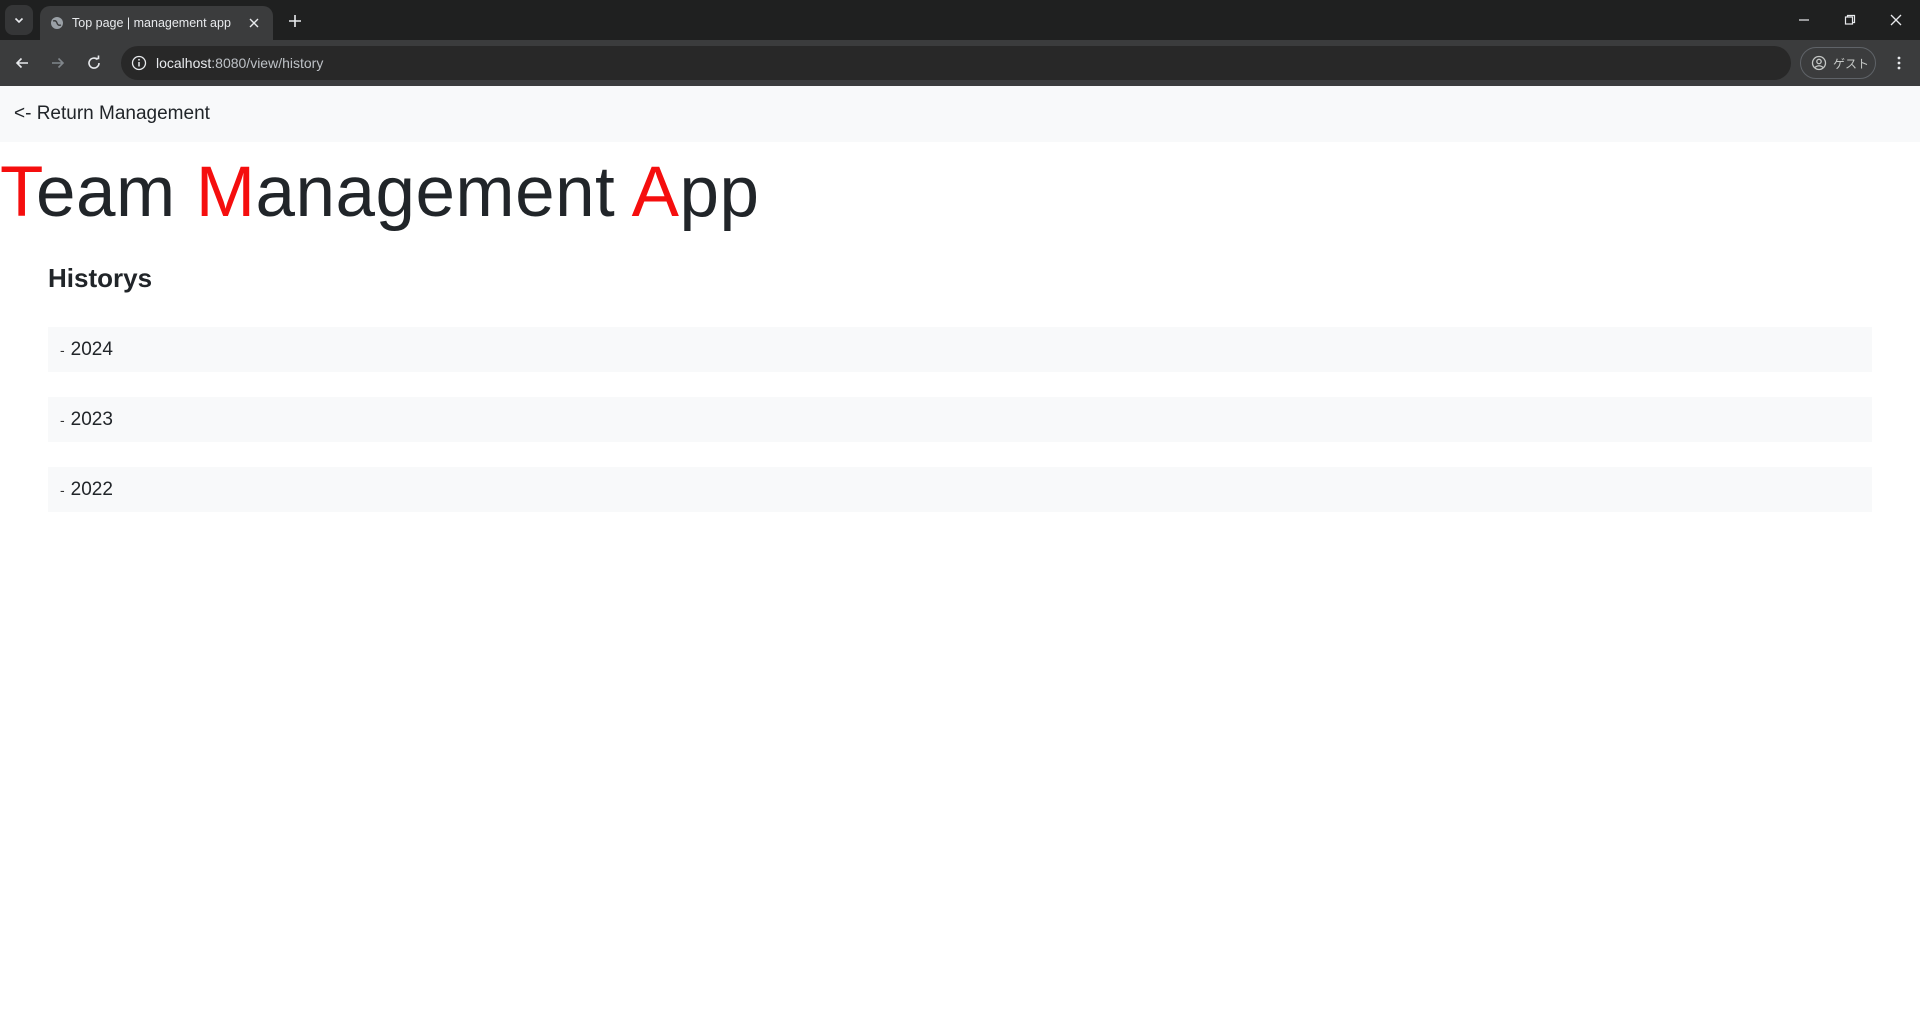 The height and width of the screenshot is (1032, 1920). I want to click on app-title: Team Management App, so click(380, 192).